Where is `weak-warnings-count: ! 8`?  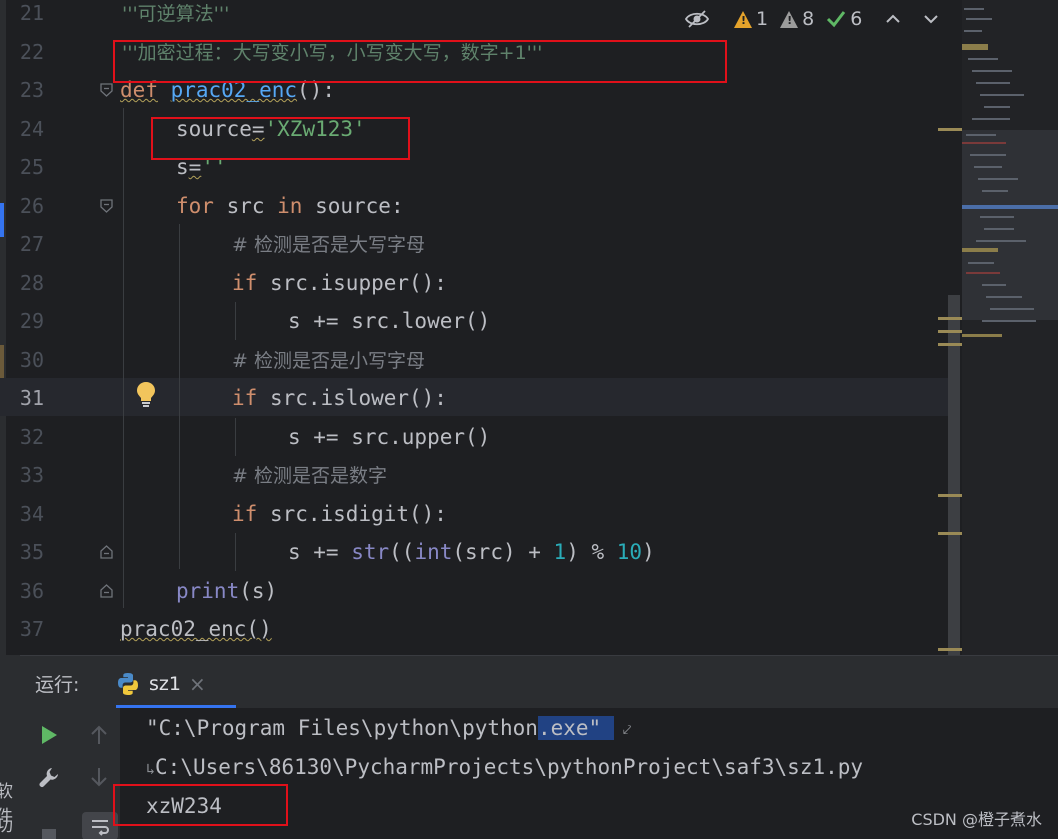
weak-warnings-count: ! 8 is located at coordinates (797, 19).